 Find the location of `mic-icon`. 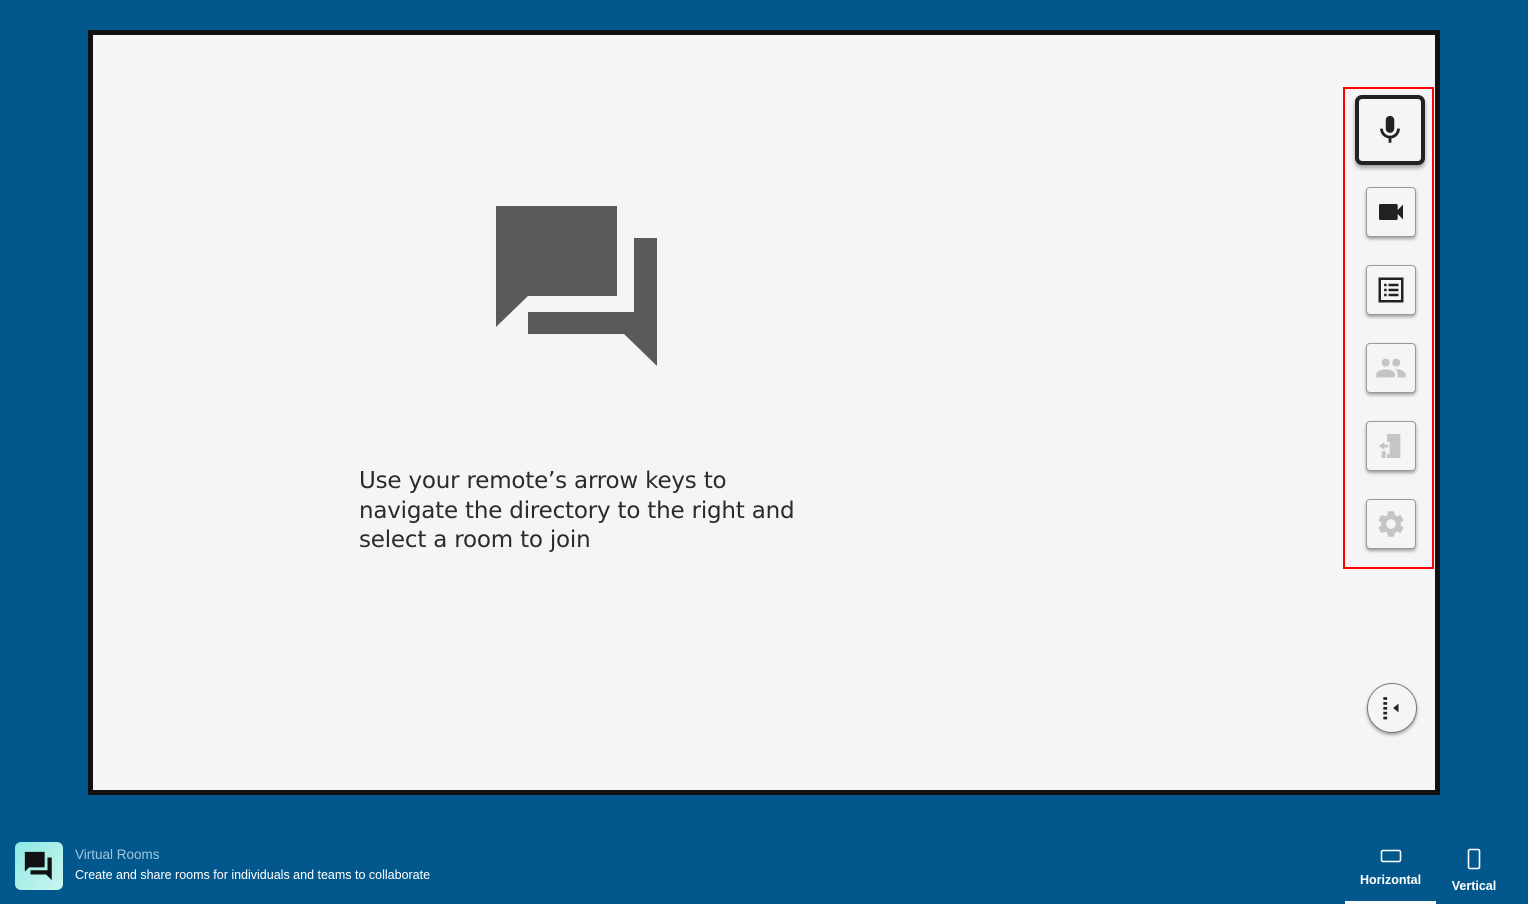

mic-icon is located at coordinates (1390, 129).